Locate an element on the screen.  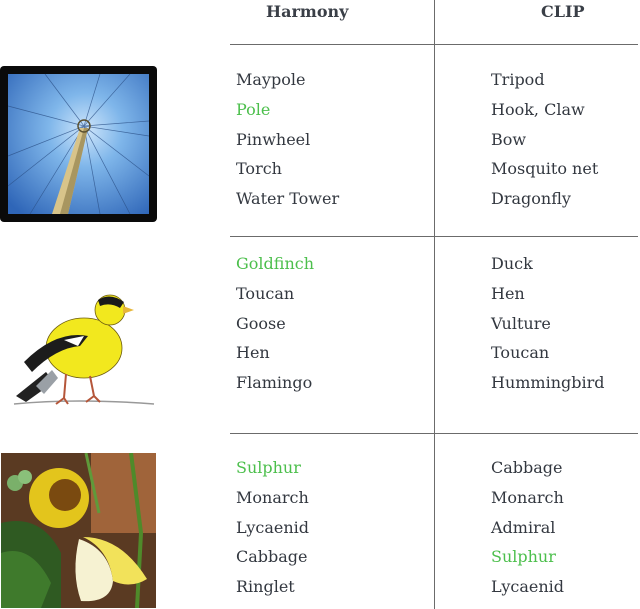
harmony-column-header: Harmony is located at coordinates (307, 11).